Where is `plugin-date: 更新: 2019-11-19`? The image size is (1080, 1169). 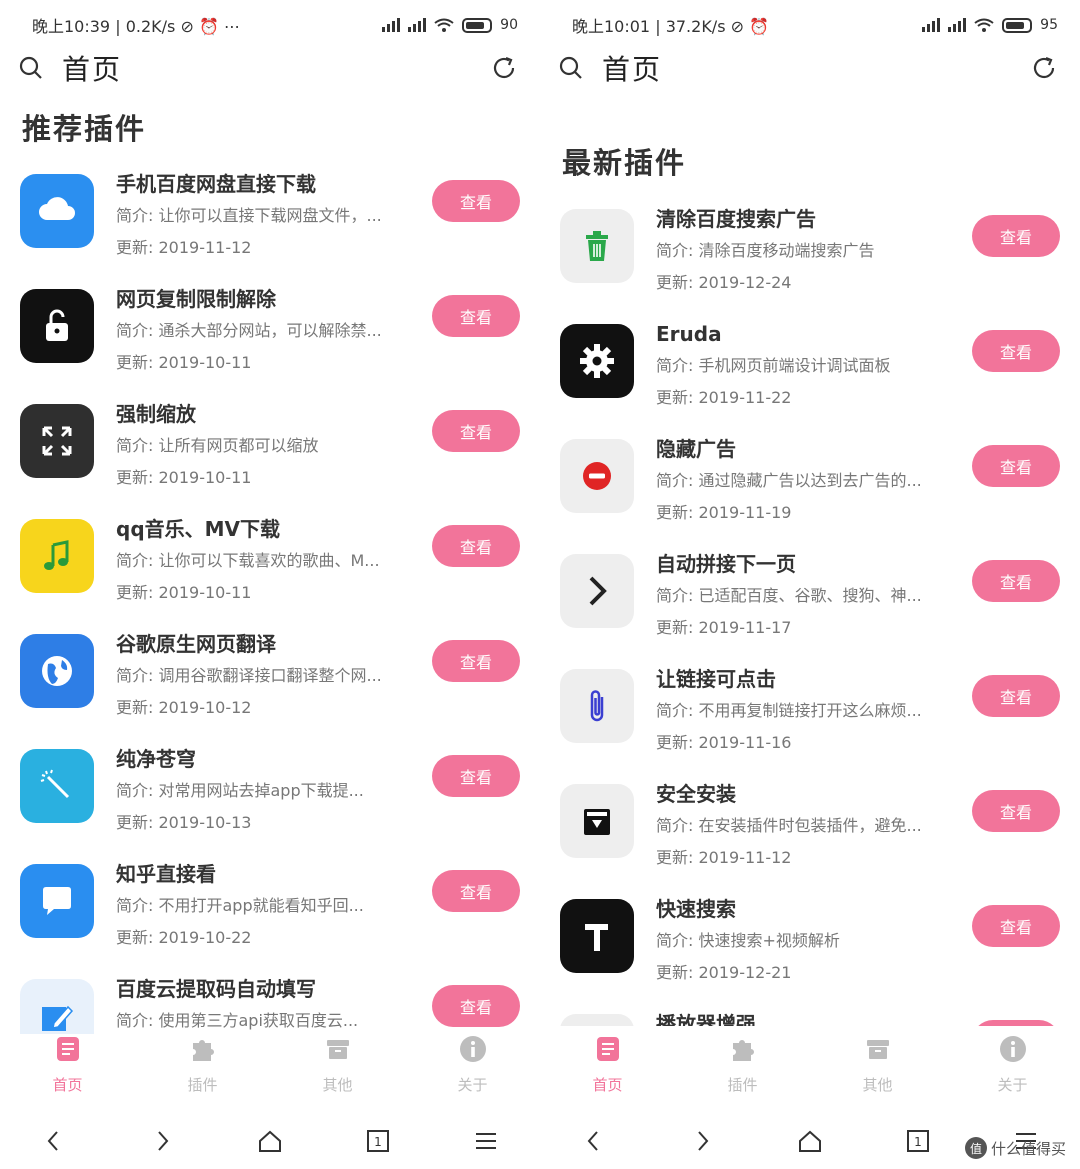 plugin-date: 更新: 2019-11-19 is located at coordinates (724, 512).